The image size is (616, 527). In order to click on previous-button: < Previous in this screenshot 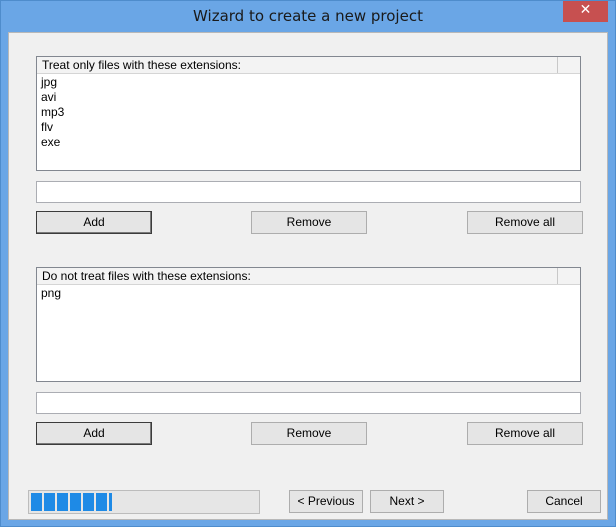, I will do `click(326, 501)`.